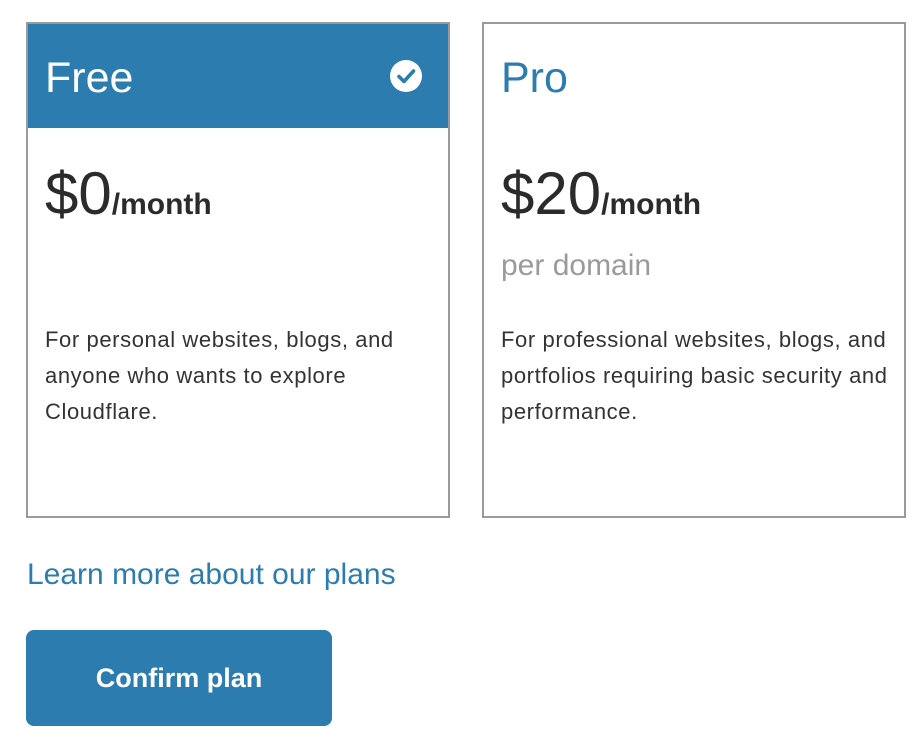  Describe the element at coordinates (551, 193) in the screenshot. I see `price-amount: $20` at that location.